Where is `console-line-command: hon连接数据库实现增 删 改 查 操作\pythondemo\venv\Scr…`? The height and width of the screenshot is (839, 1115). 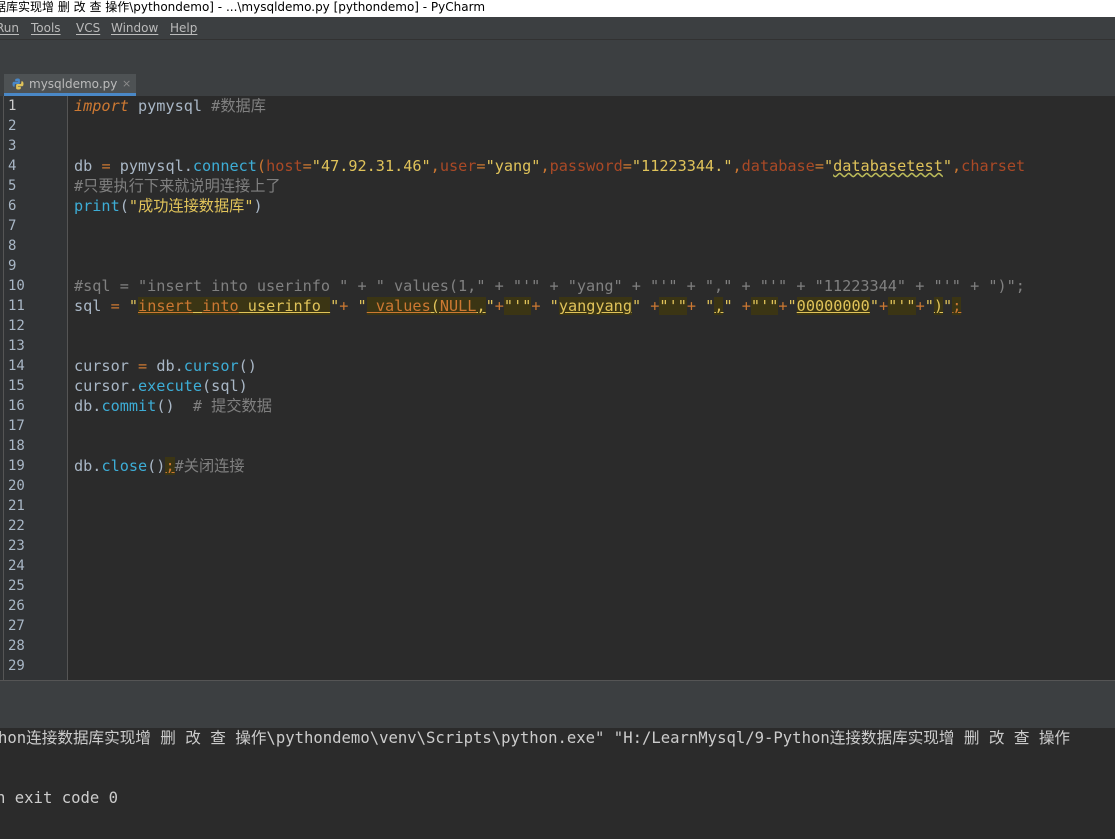 console-line-command: hon连接数据库实现增 删 改 查 操作\pythondemo\venv\Scr… is located at coordinates (535, 738).